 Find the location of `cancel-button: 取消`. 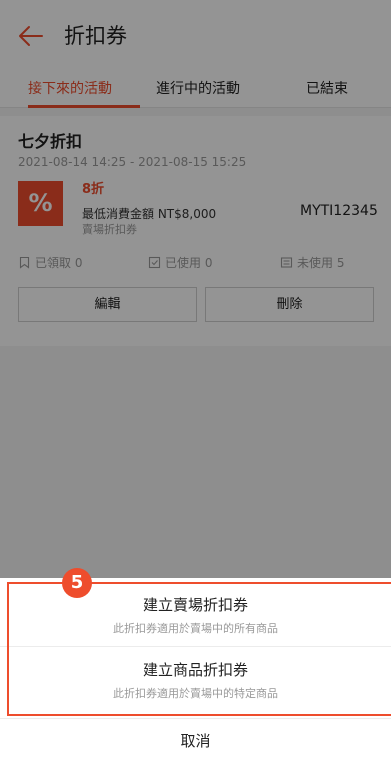

cancel-button: 取消 is located at coordinates (195, 740).